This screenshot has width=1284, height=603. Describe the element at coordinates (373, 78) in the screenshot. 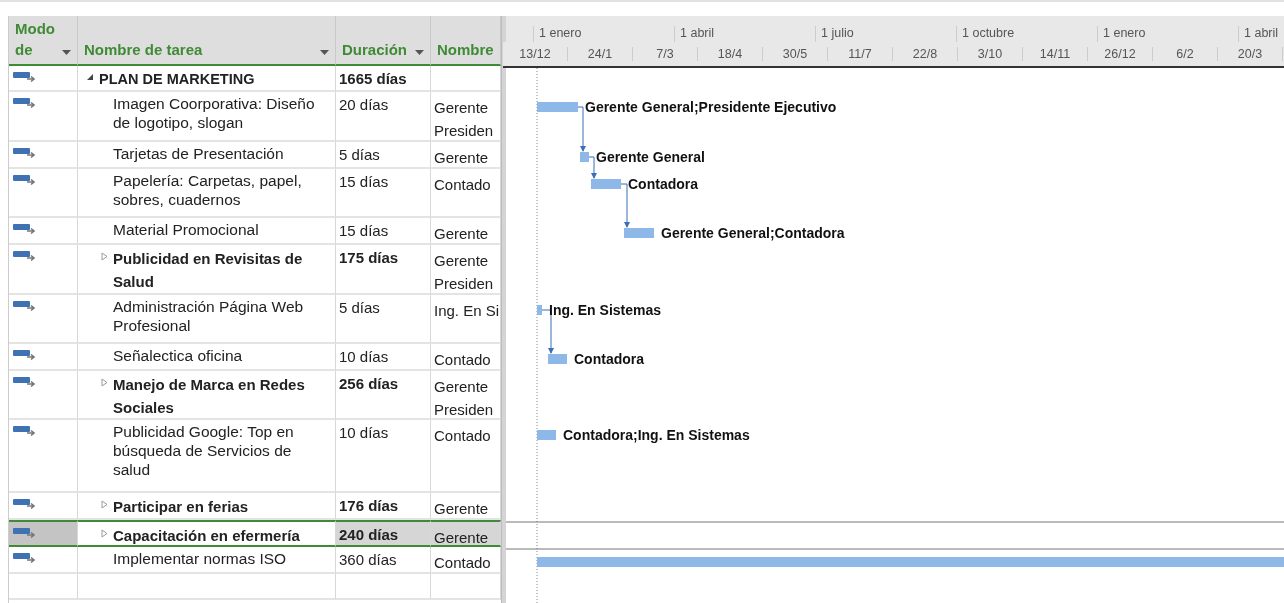

I see `duration-text: 1665 días` at that location.